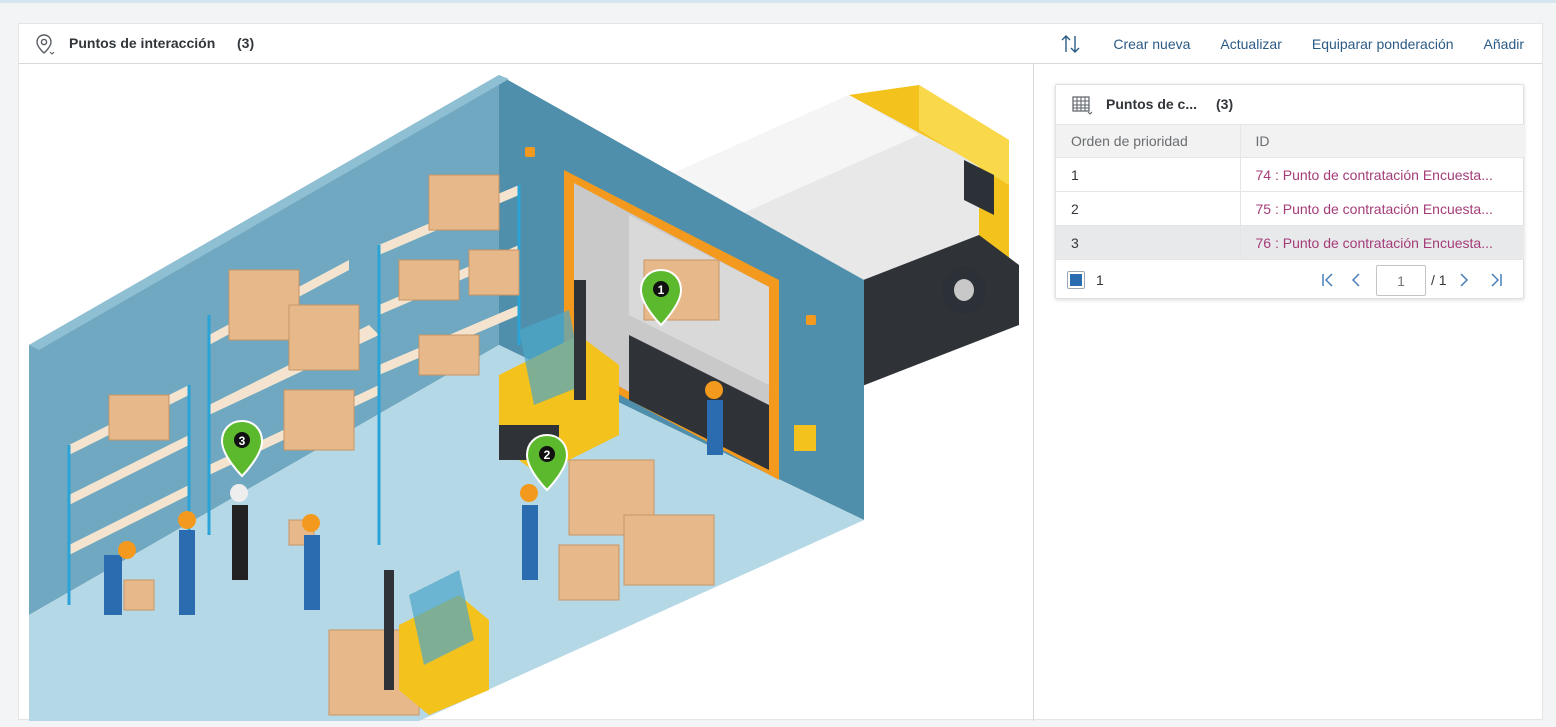 The width and height of the screenshot is (1556, 727). I want to click on table-header-row: Orden de prioridad ID, so click(1290, 141).